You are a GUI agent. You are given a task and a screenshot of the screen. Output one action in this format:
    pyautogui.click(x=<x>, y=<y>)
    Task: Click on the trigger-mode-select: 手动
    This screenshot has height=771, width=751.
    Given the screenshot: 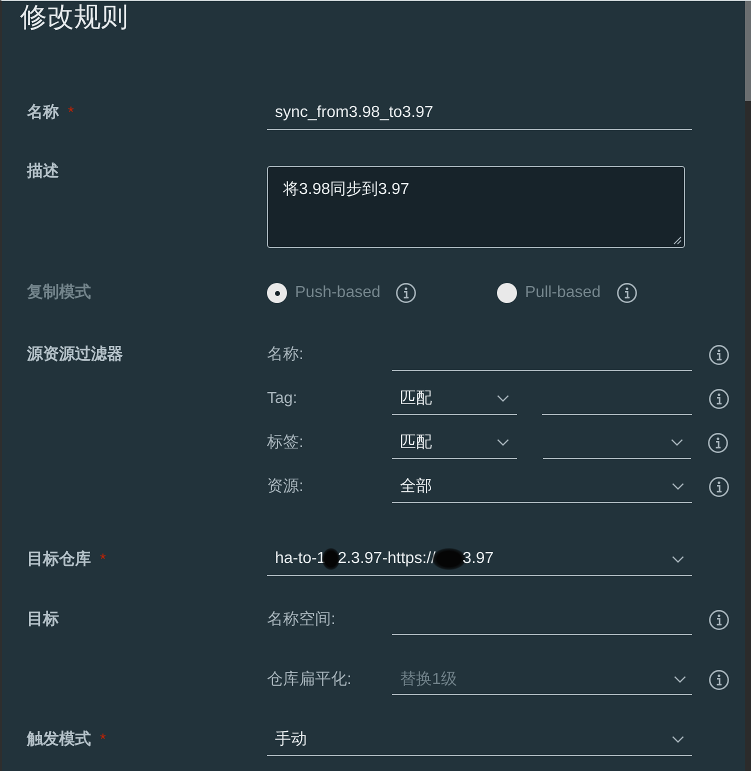 What is the action you would take?
    pyautogui.click(x=479, y=740)
    